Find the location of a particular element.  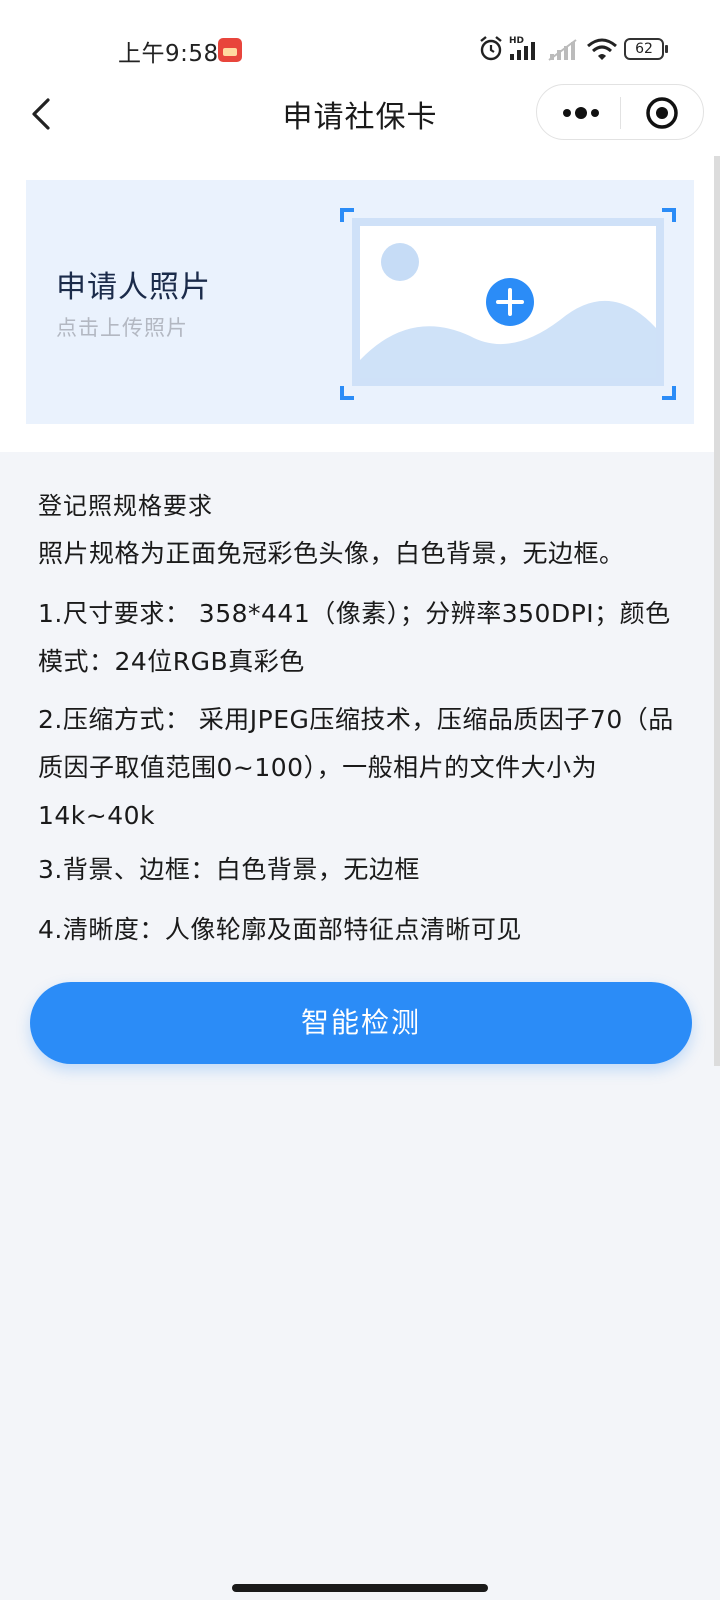

signal-secondary-icon is located at coordinates (562, 50).